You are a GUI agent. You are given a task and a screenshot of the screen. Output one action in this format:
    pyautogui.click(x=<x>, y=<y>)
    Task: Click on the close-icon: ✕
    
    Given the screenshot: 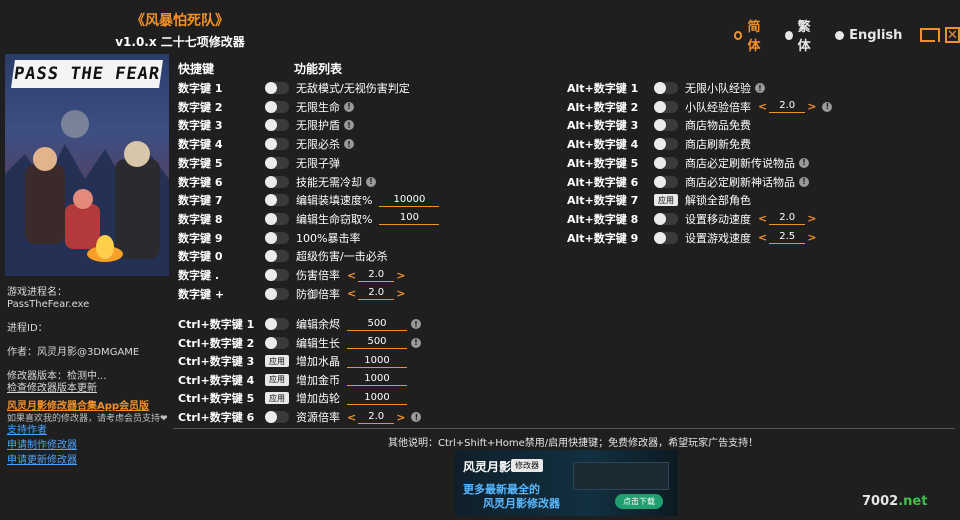 What is the action you would take?
    pyautogui.click(x=952, y=35)
    